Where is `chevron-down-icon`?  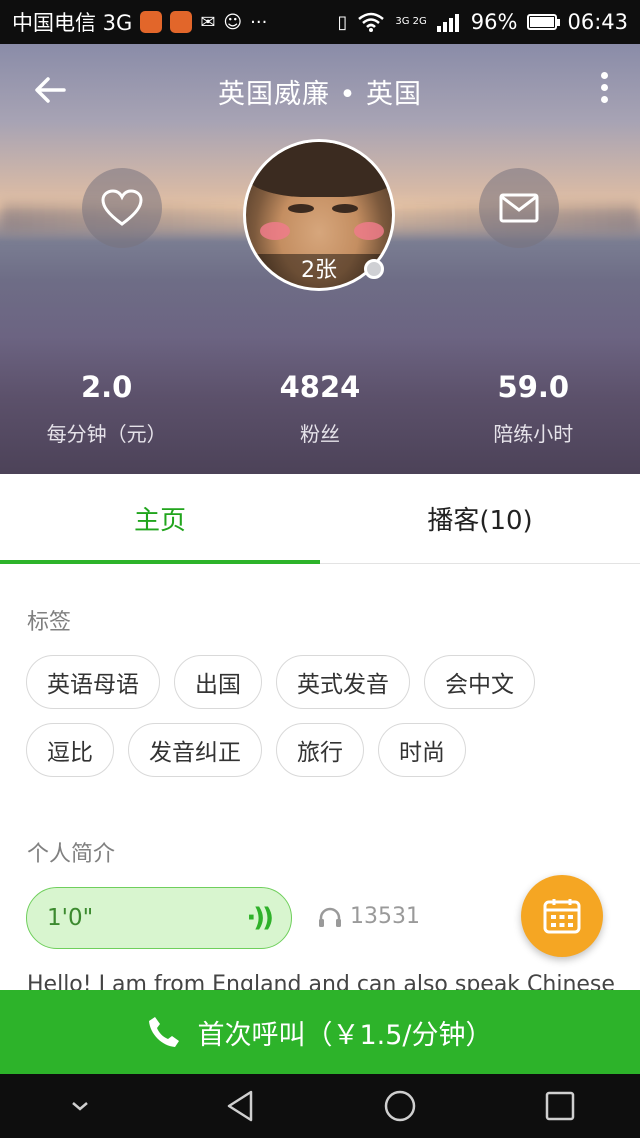 chevron-down-icon is located at coordinates (80, 1106).